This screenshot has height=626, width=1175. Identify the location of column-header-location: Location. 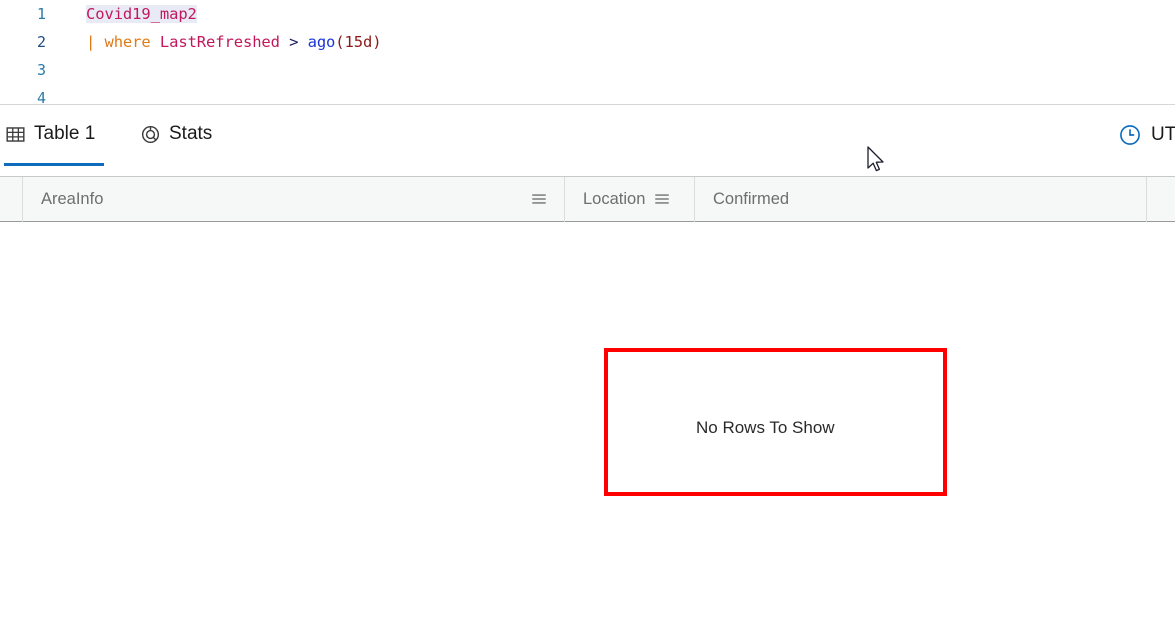
(629, 199).